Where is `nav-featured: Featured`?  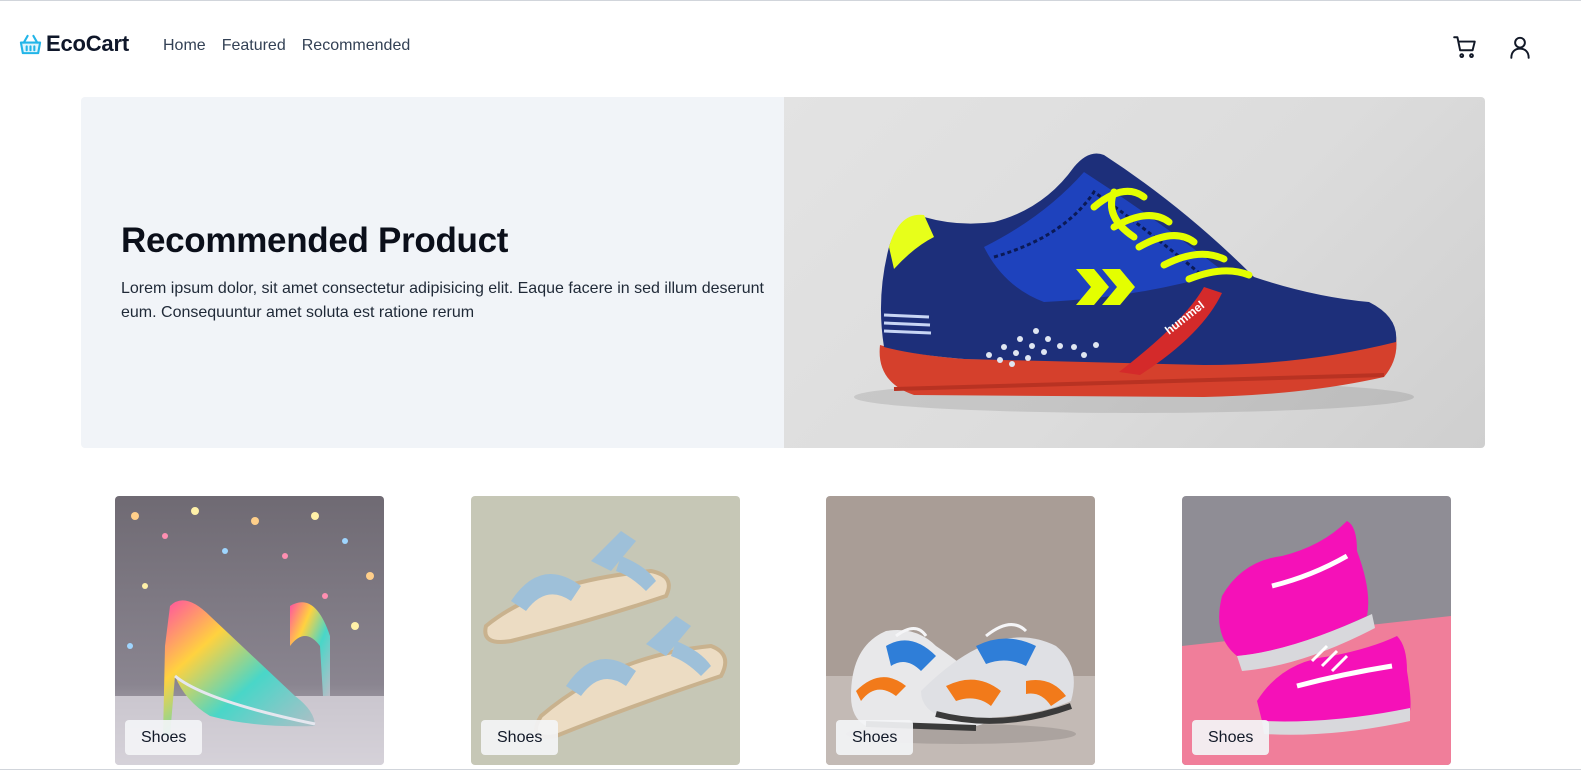
nav-featured: Featured is located at coordinates (254, 46).